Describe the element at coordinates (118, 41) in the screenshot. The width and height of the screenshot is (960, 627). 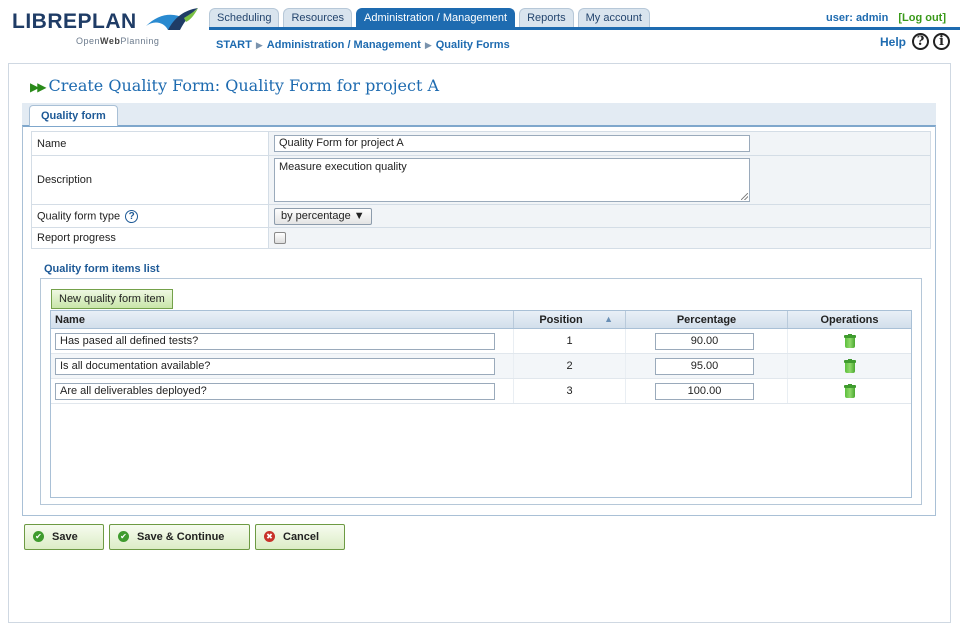
I see `logo-tagline: OpenWebPlanning` at that location.